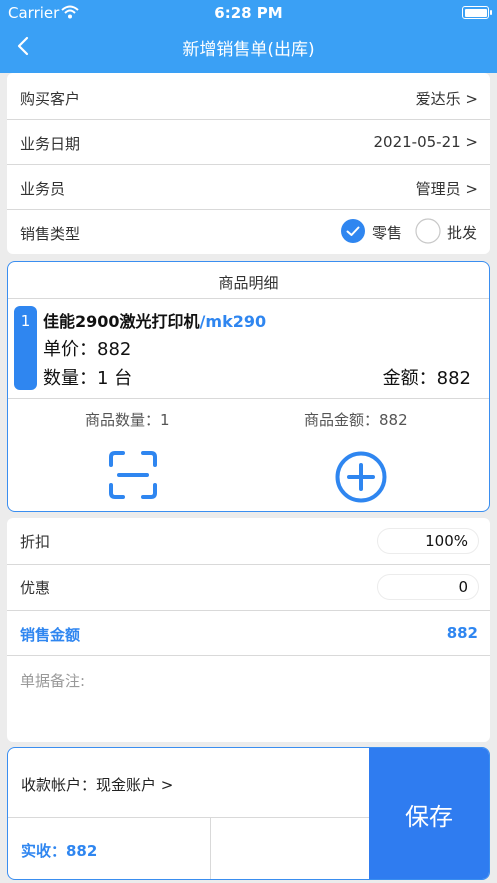 This screenshot has width=497, height=883. I want to click on customer-row: 购买客户 爱达乐 >, so click(248, 97).